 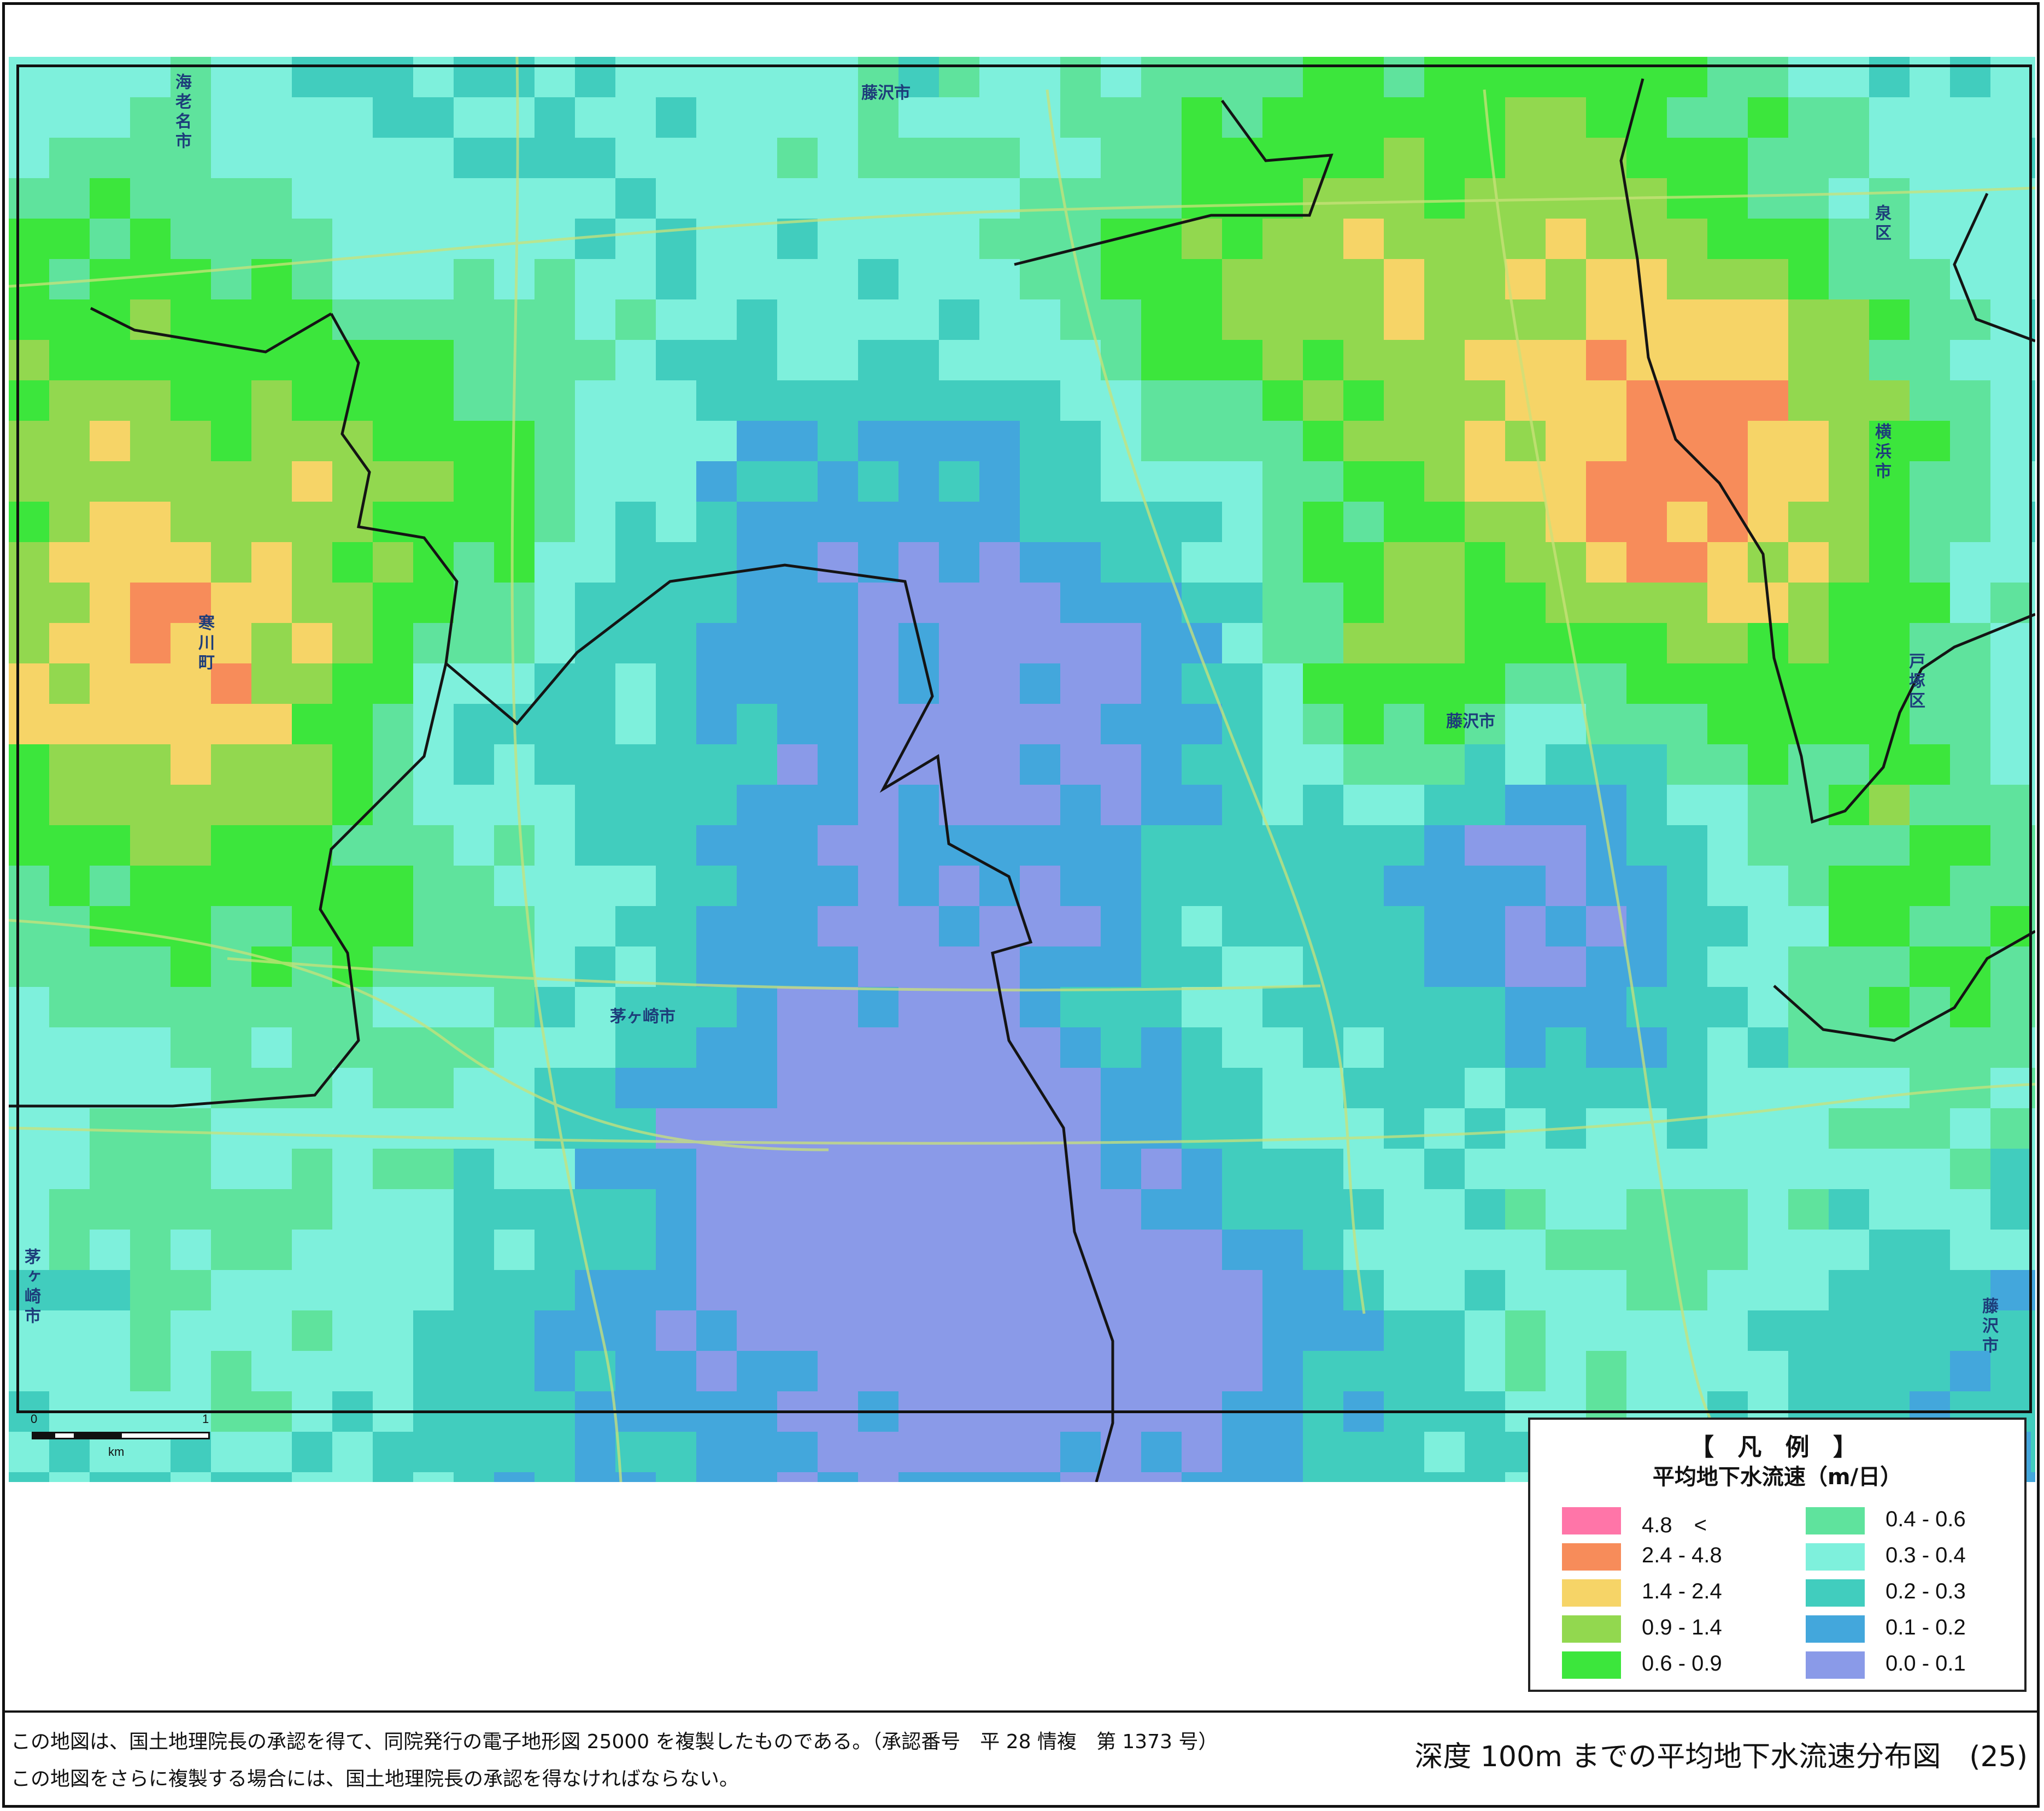 I want to click on scale-tick-end: 1, so click(x=205, y=1419).